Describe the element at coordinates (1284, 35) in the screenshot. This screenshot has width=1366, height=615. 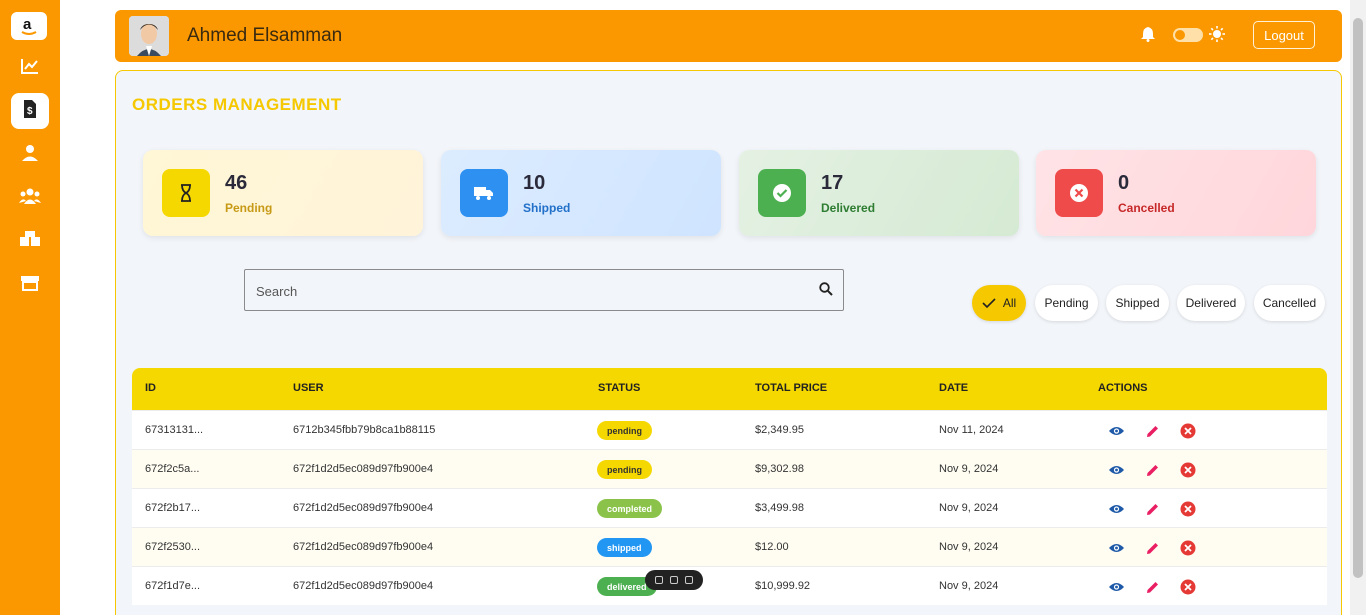
I see `logout-button: Logout` at that location.